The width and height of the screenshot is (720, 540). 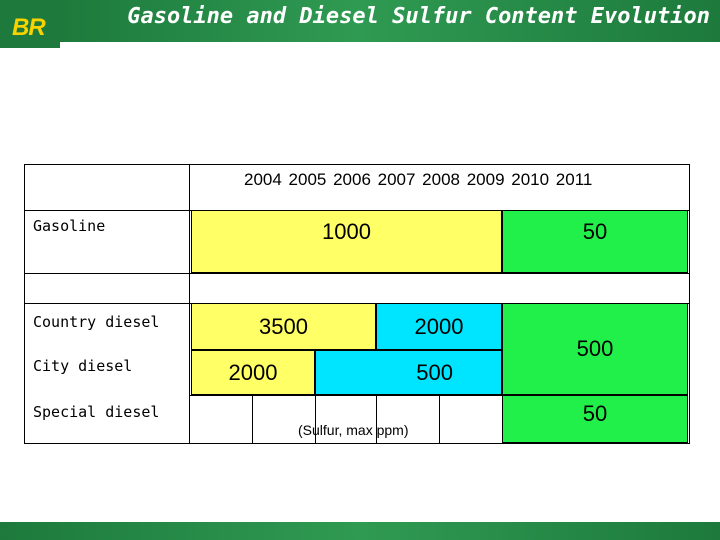 I want to click on br-logo-text: BR, so click(x=29, y=27).